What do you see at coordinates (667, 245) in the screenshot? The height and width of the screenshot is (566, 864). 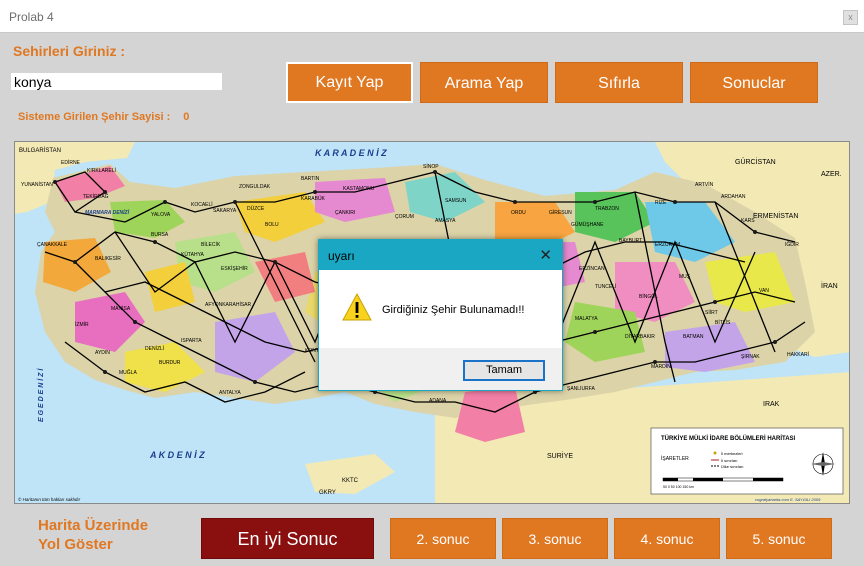 I see `city-label: ERZURUM` at bounding box center [667, 245].